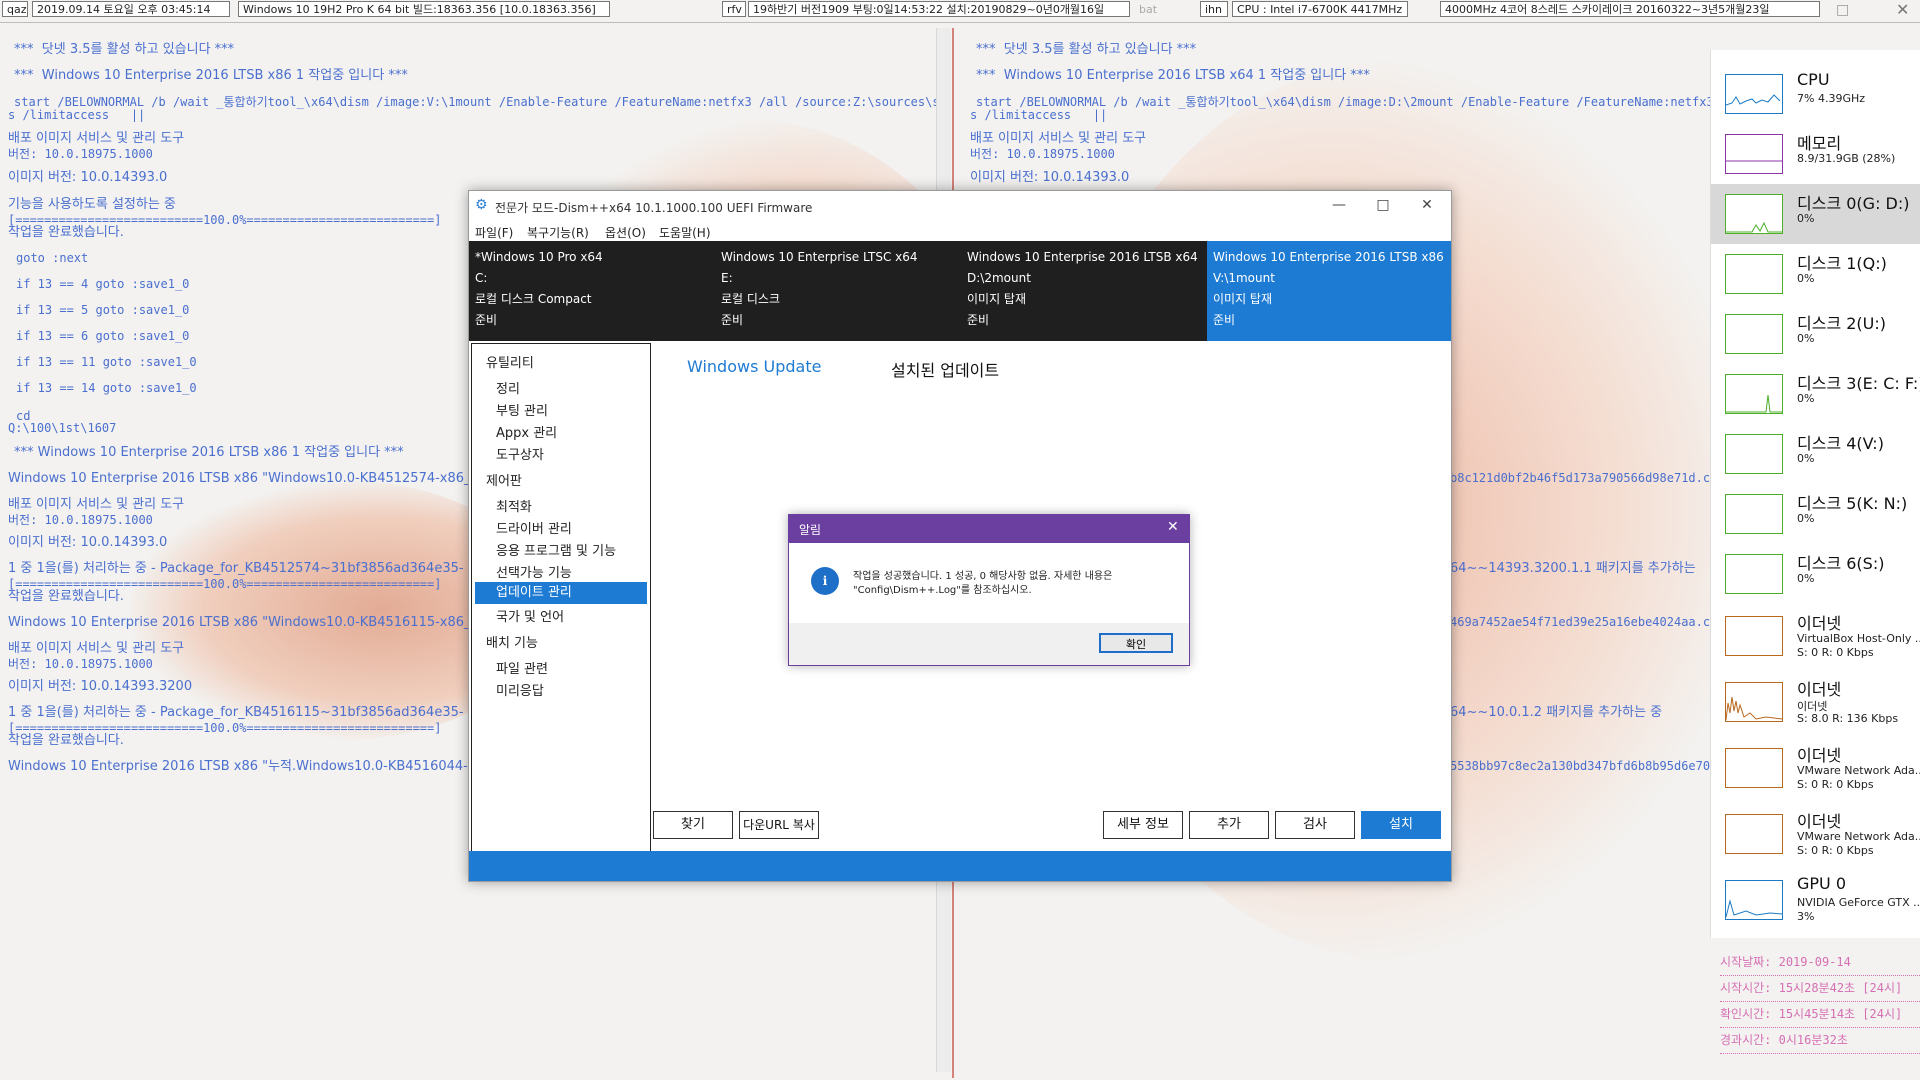 Image resolution: width=1920 pixels, height=1080 pixels. What do you see at coordinates (1858, 383) in the screenshot?
I see `perf-item-name: 디스크 3(E: C: F:)` at bounding box center [1858, 383].